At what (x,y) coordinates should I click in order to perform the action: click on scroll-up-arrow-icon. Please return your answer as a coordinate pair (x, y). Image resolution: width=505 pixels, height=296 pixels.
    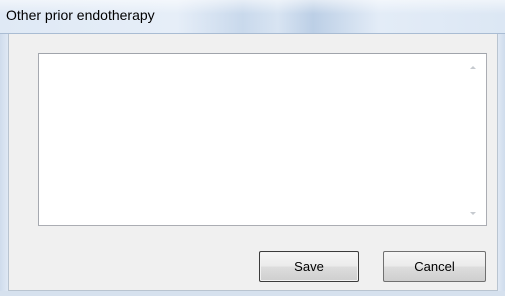
    Looking at the image, I should click on (473, 67).